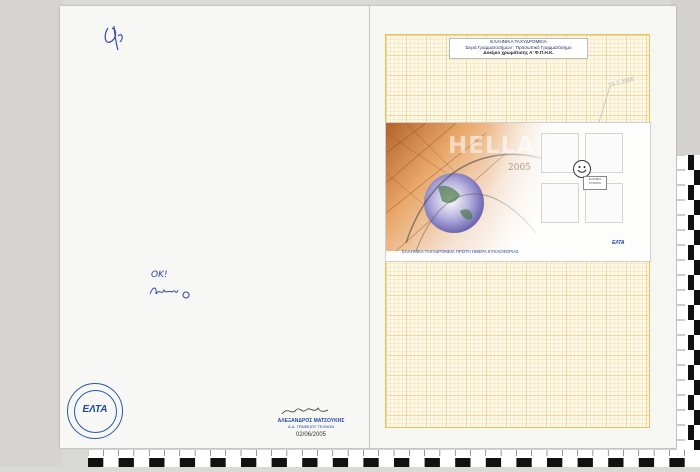 Image resolution: width=700 pixels, height=472 pixels. I want to click on cover-year: 2005, so click(519, 168).